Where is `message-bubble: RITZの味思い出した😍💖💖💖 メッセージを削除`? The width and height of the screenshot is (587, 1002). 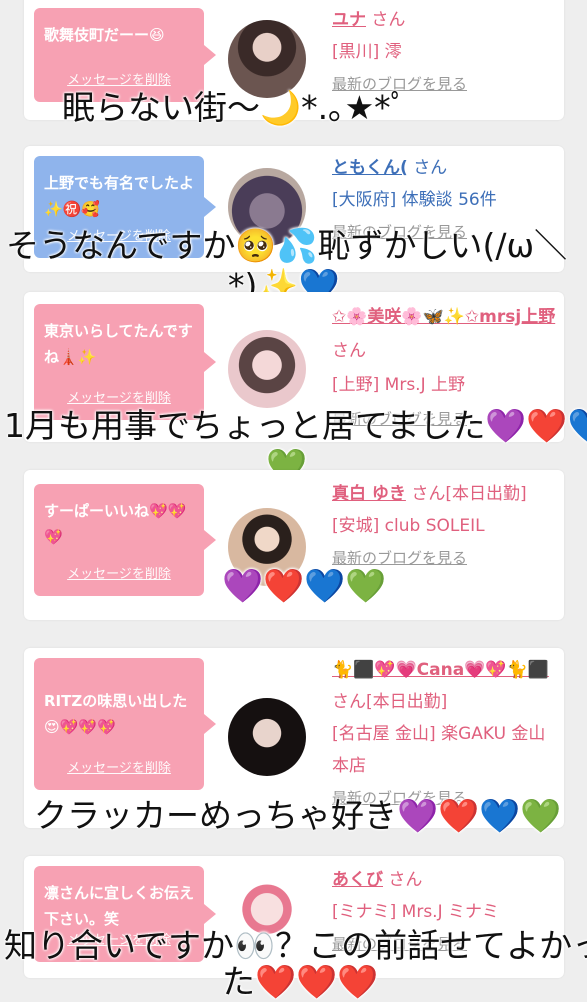 message-bubble: RITZの味思い出した😍💖💖💖 メッセージを削除 is located at coordinates (125, 724).